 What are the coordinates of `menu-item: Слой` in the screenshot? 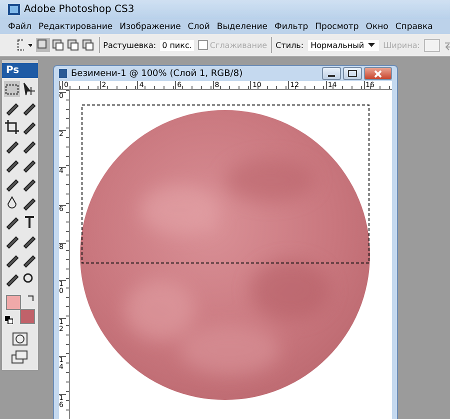 It's located at (199, 27).